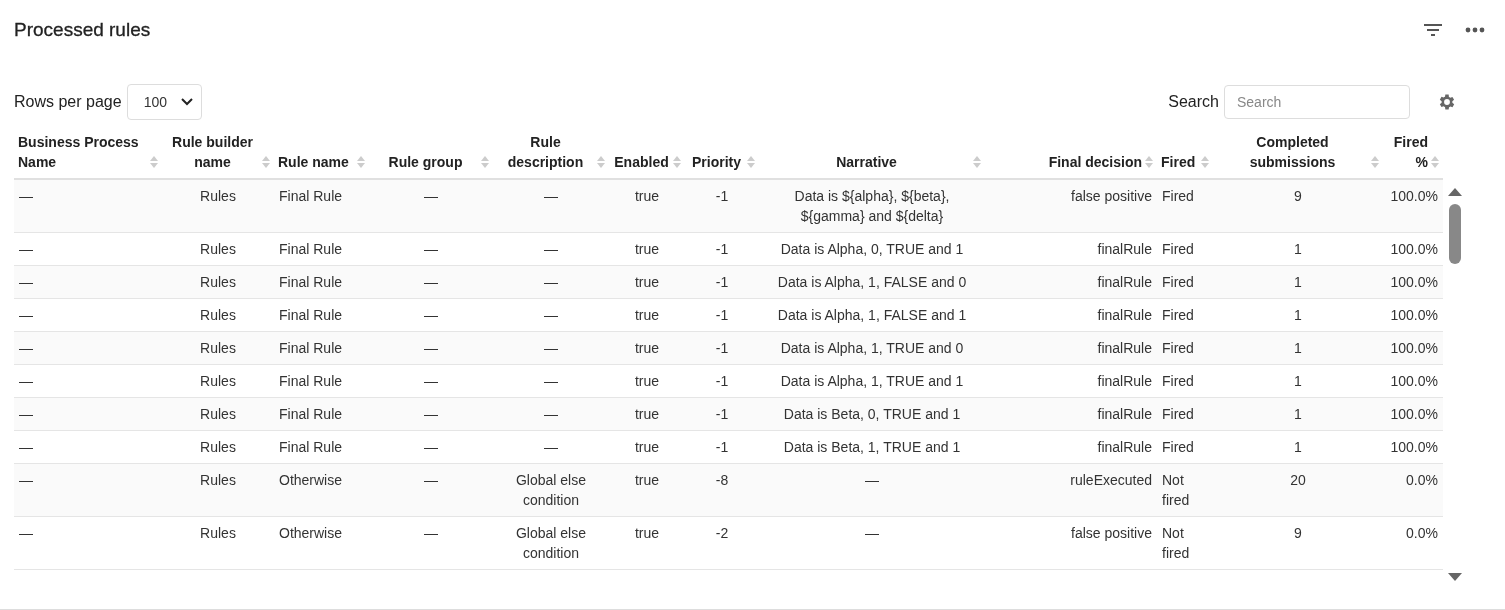 This screenshot has width=1505, height=610. I want to click on table-cell: -8, so click(722, 480).